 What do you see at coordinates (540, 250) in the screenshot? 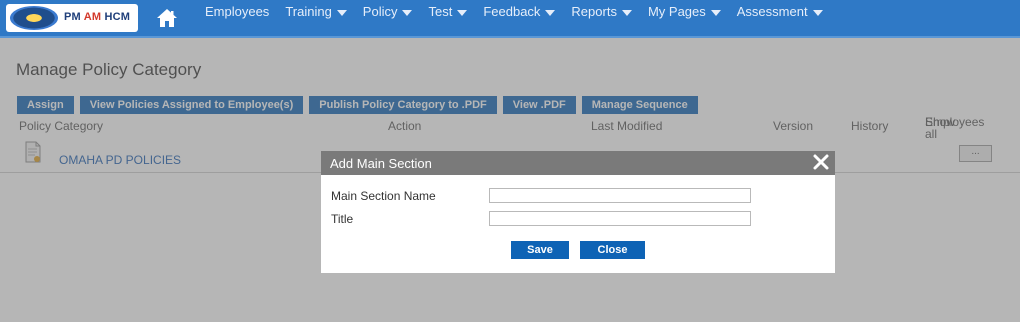
I see `save-button: Save` at bounding box center [540, 250].